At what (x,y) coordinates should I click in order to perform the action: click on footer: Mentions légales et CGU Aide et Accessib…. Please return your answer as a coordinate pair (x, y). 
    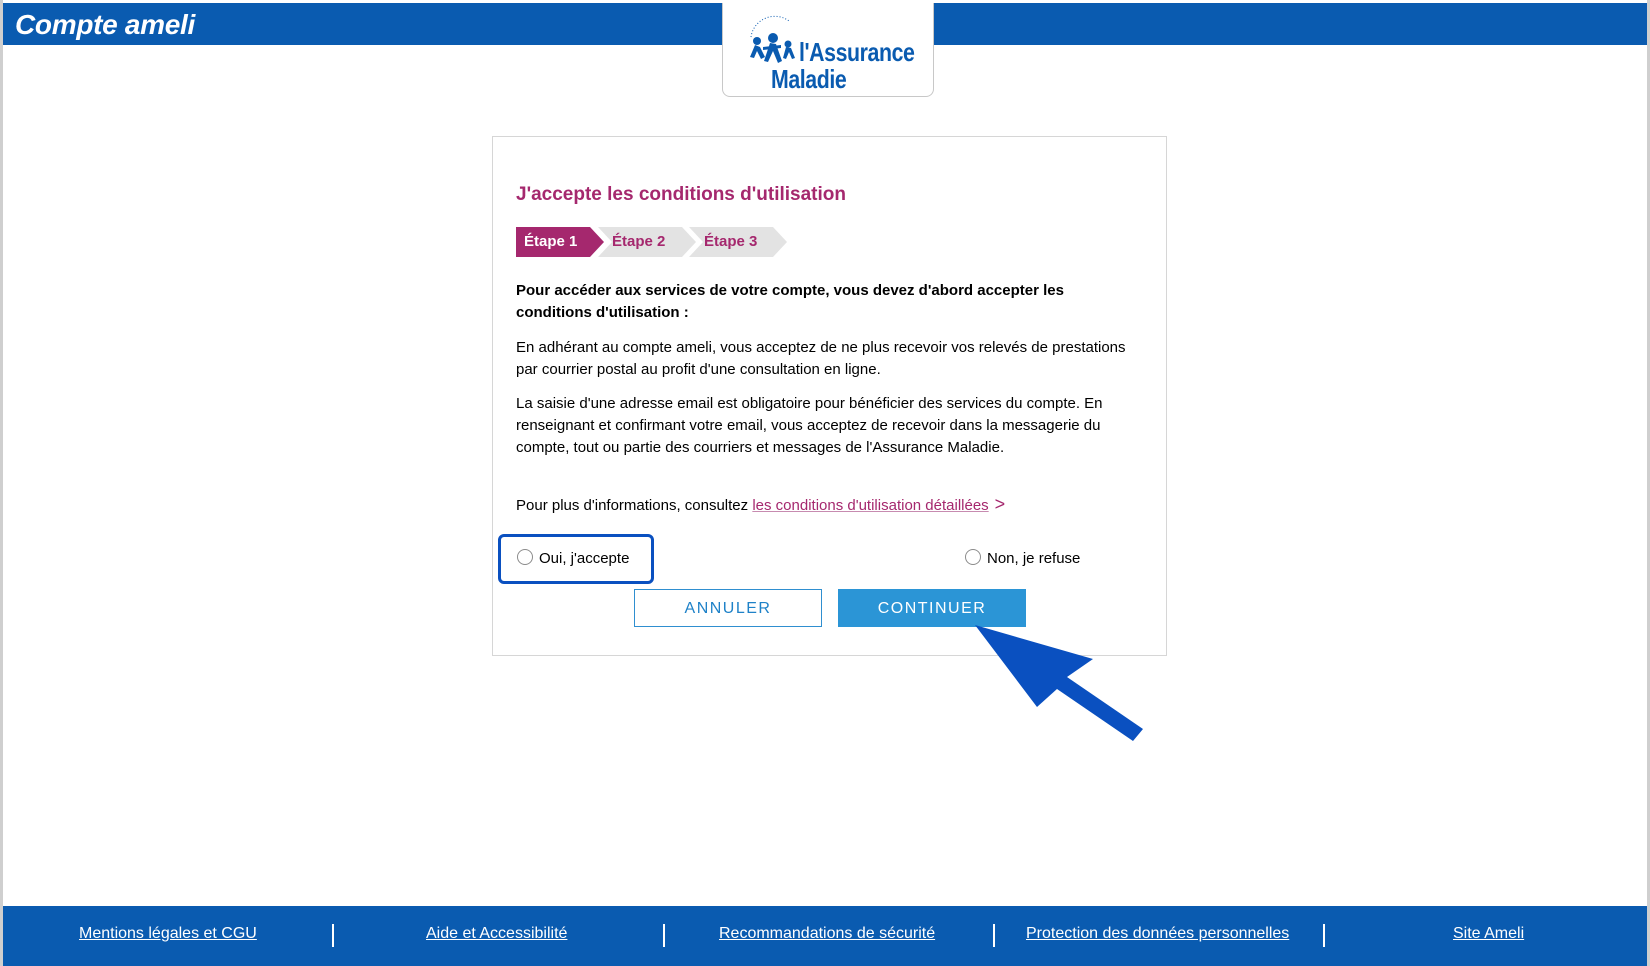
    Looking at the image, I should click on (825, 936).